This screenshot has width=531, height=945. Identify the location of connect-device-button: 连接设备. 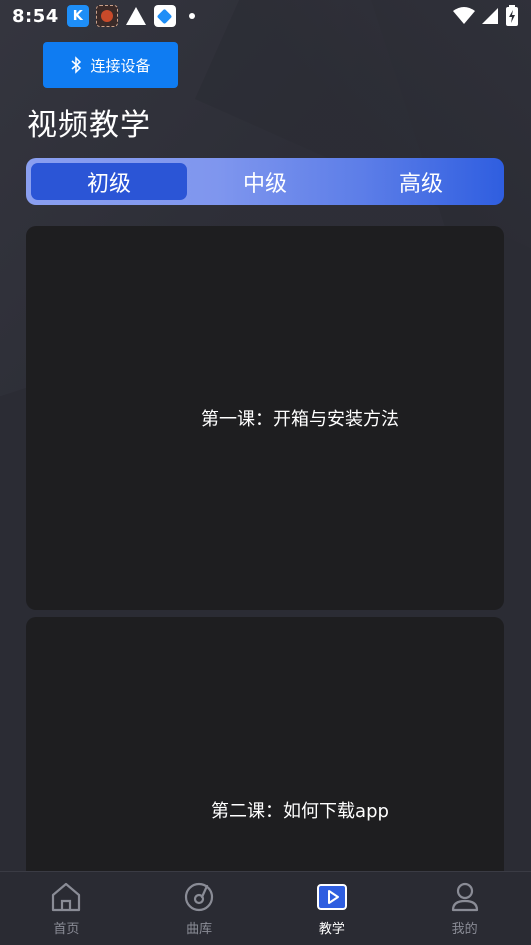
(110, 65).